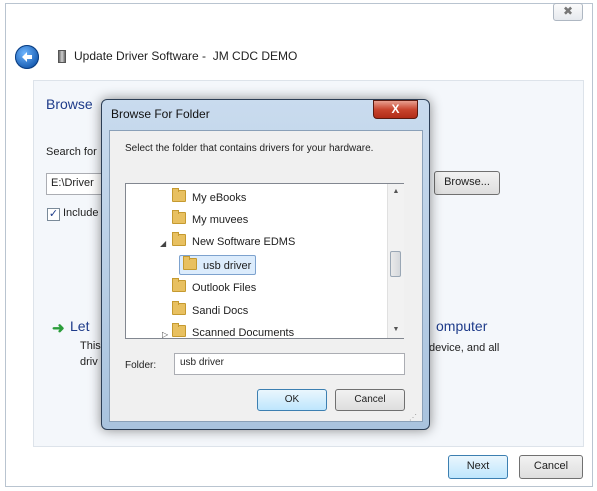 The height and width of the screenshot is (491, 597). Describe the element at coordinates (395, 264) in the screenshot. I see `scroll-thumb` at that location.